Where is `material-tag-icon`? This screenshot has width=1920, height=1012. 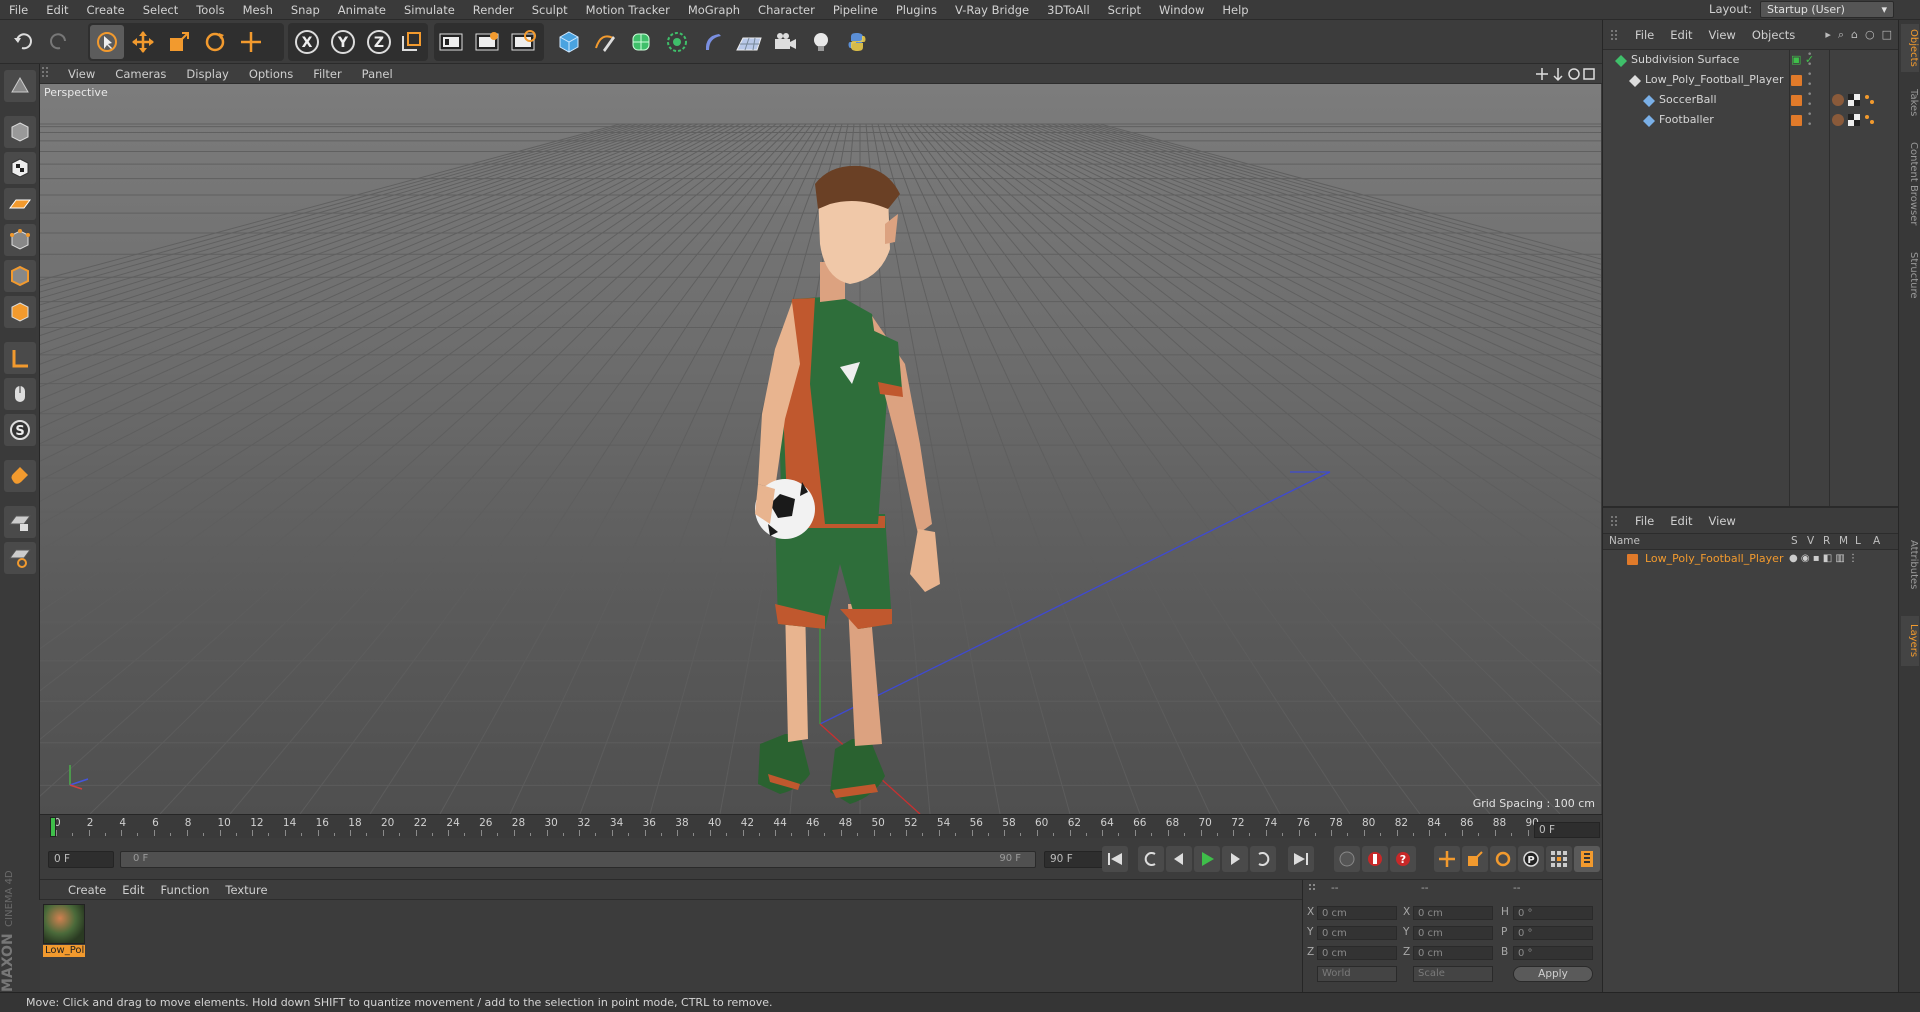
material-tag-icon is located at coordinates (1853, 123).